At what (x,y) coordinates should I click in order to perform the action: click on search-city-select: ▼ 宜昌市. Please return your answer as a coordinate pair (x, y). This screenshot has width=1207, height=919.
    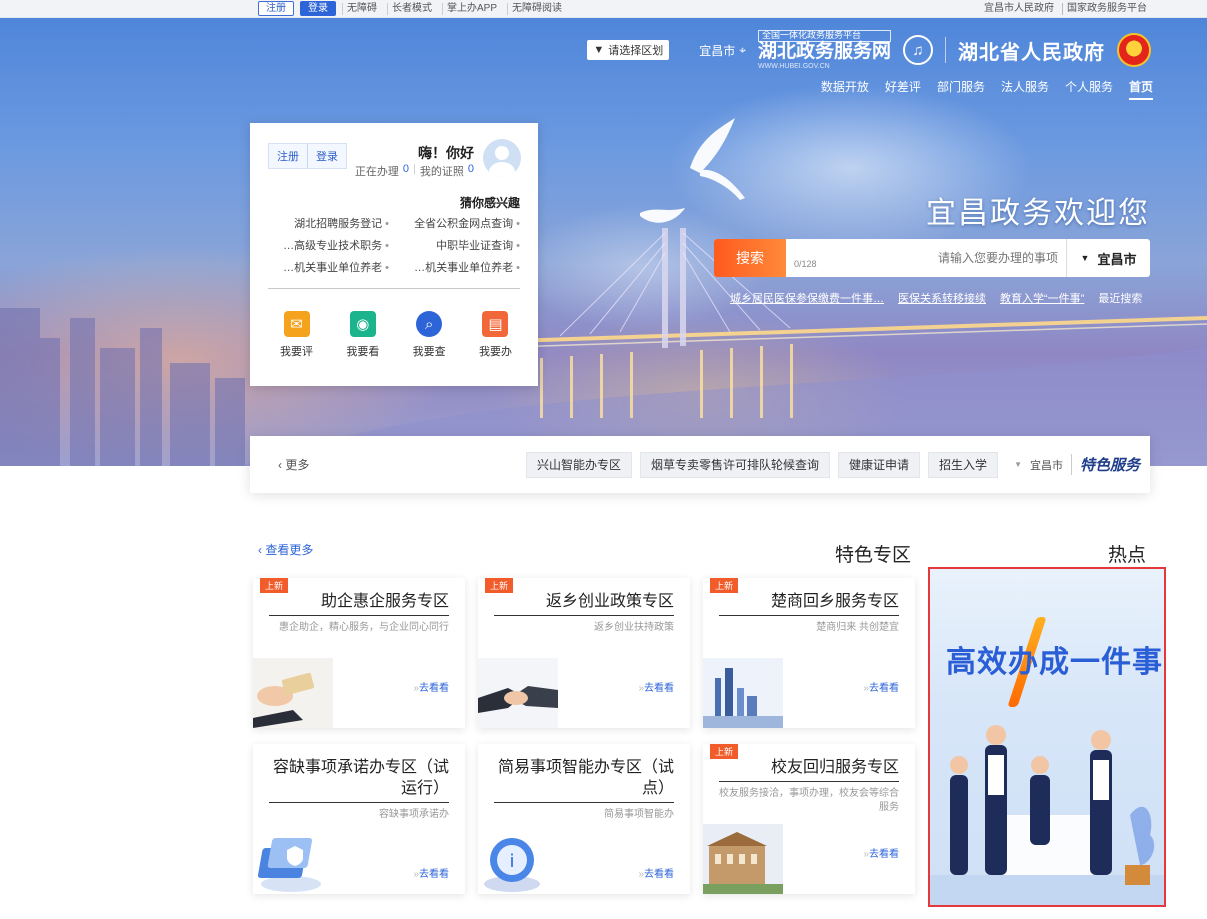
    Looking at the image, I should click on (1108, 258).